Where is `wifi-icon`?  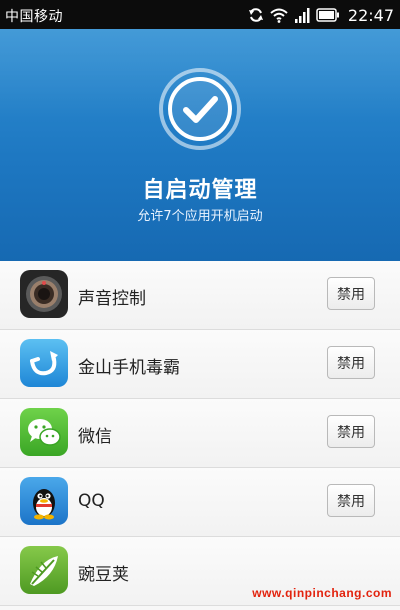
wifi-icon is located at coordinates (279, 15).